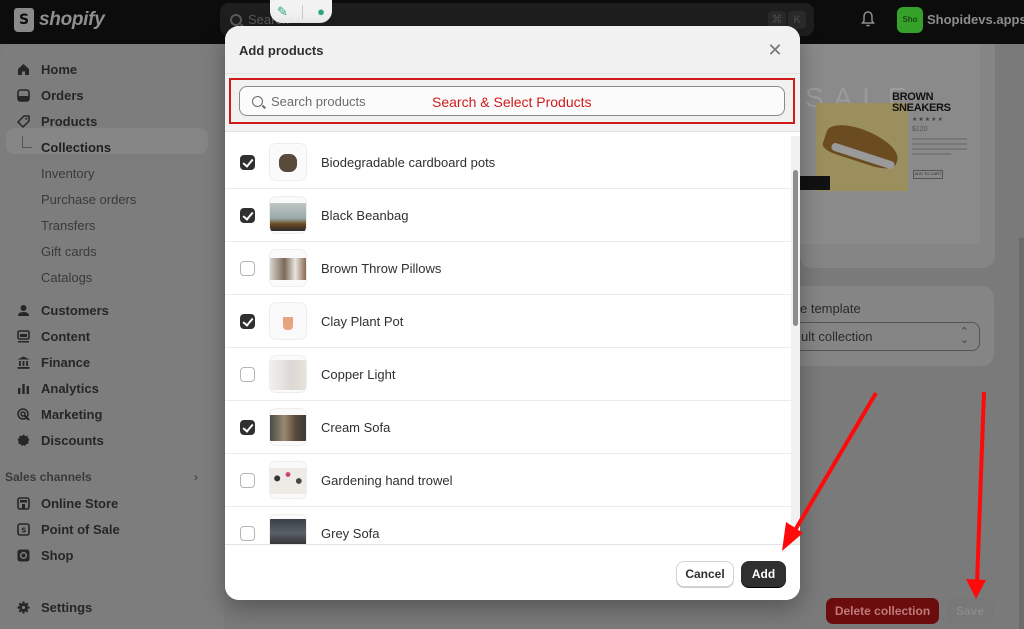  Describe the element at coordinates (512, 50) in the screenshot. I see `modal-header: Add products ✕` at that location.